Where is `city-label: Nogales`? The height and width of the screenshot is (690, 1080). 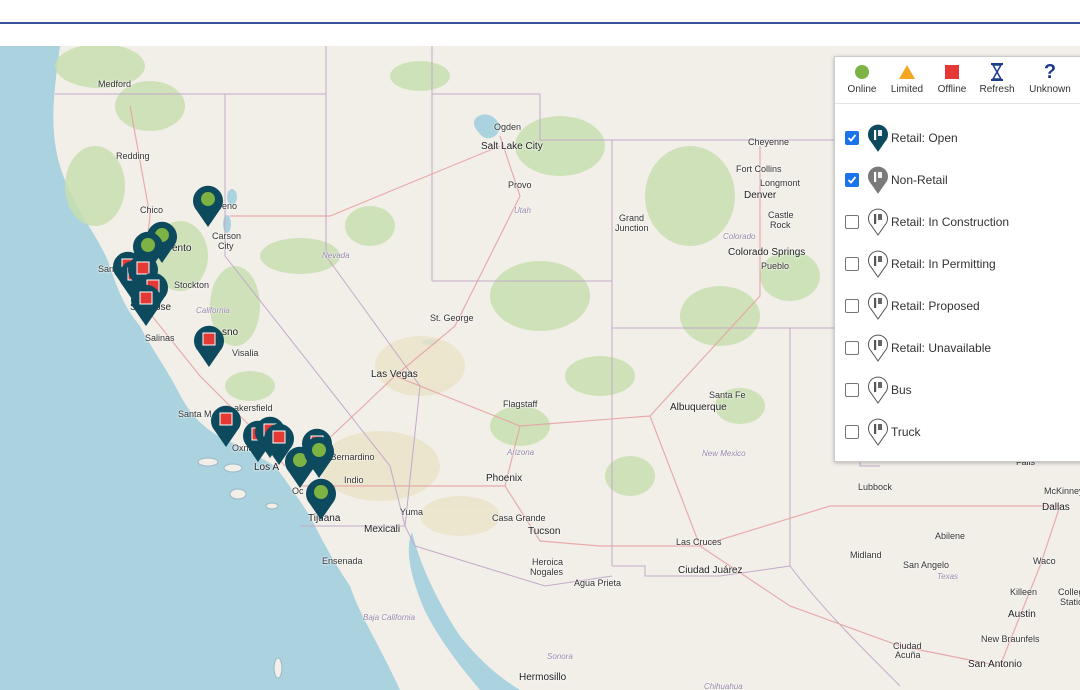 city-label: Nogales is located at coordinates (547, 572).